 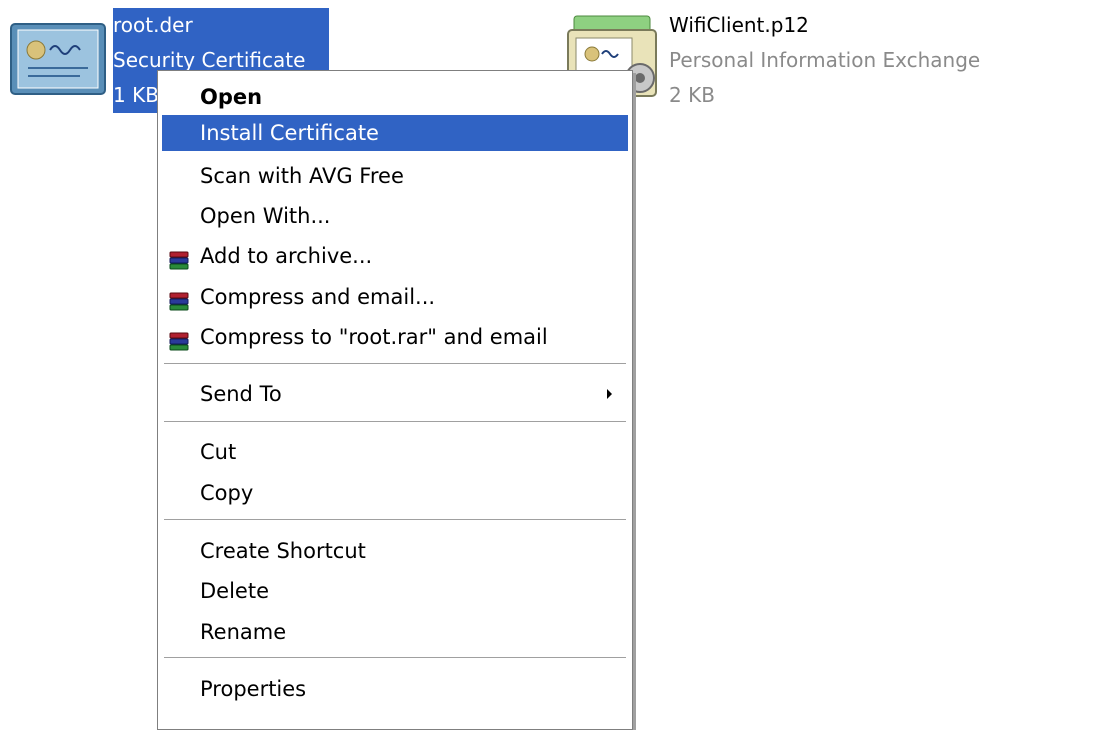 I want to click on menu-item-label: Create Shortcut, so click(x=283, y=551).